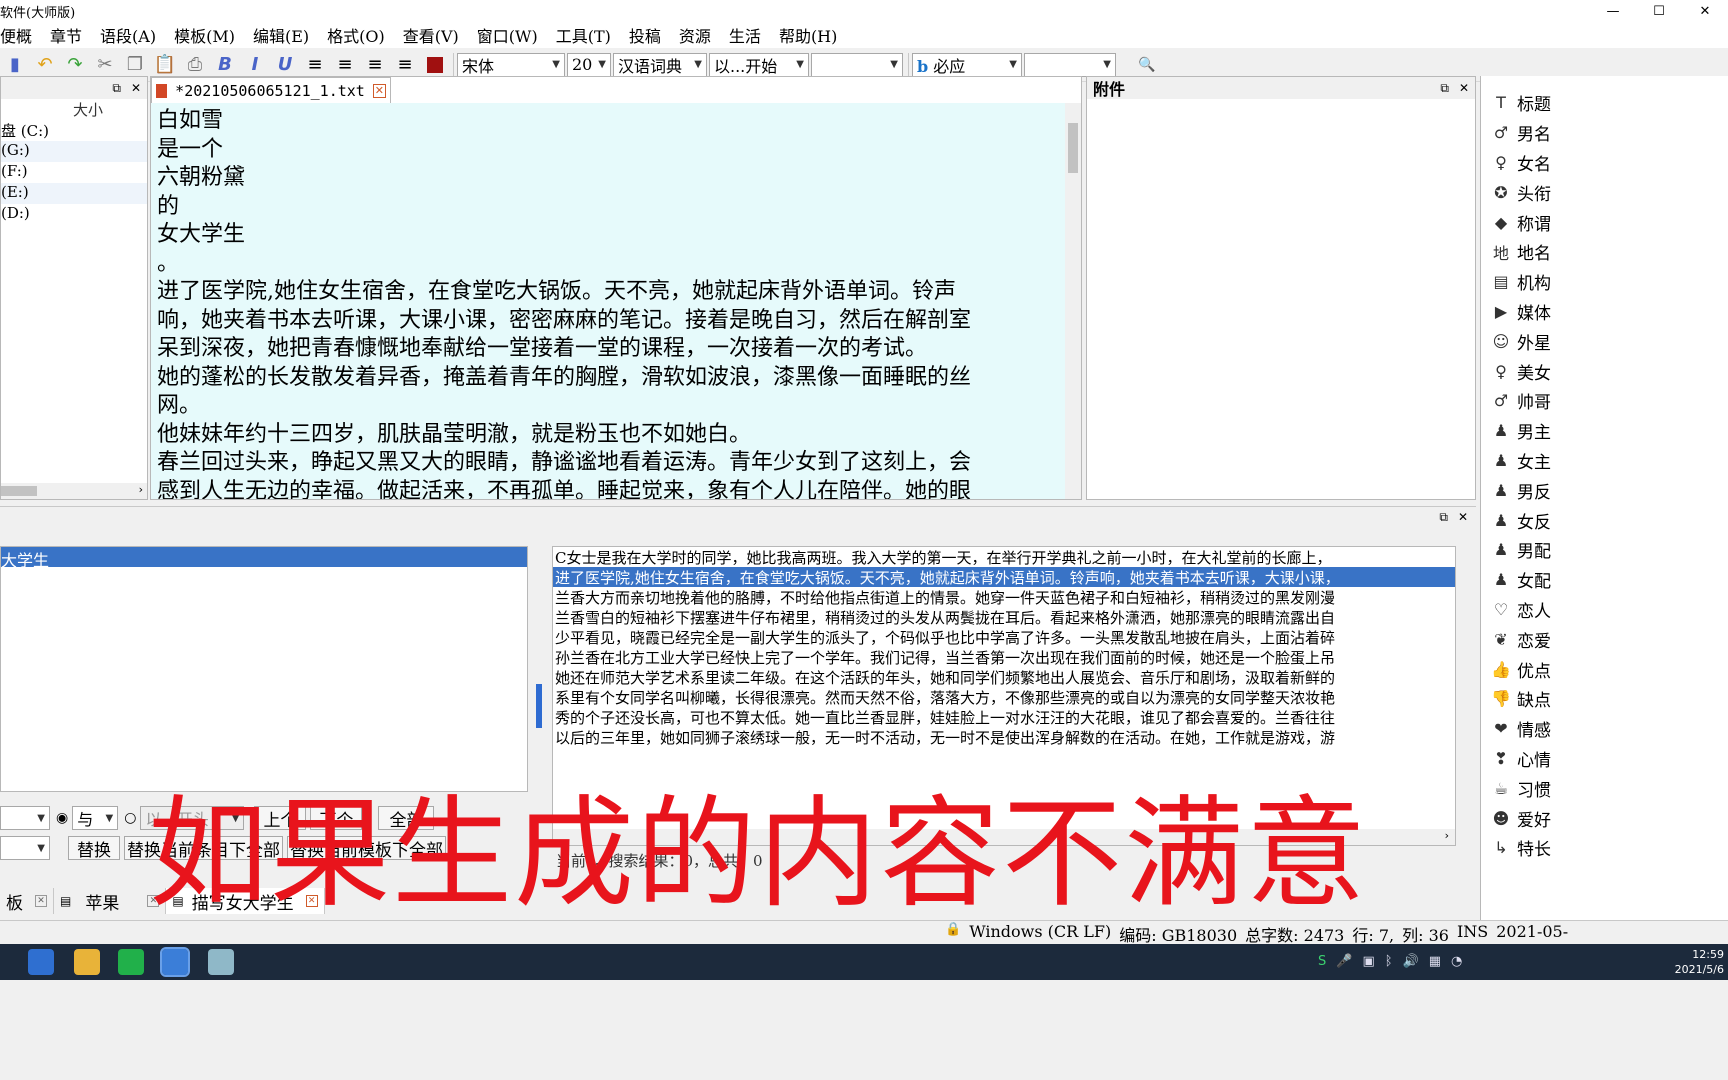 The image size is (1728, 1080). What do you see at coordinates (539, 706) in the screenshot?
I see `splitter-handle` at bounding box center [539, 706].